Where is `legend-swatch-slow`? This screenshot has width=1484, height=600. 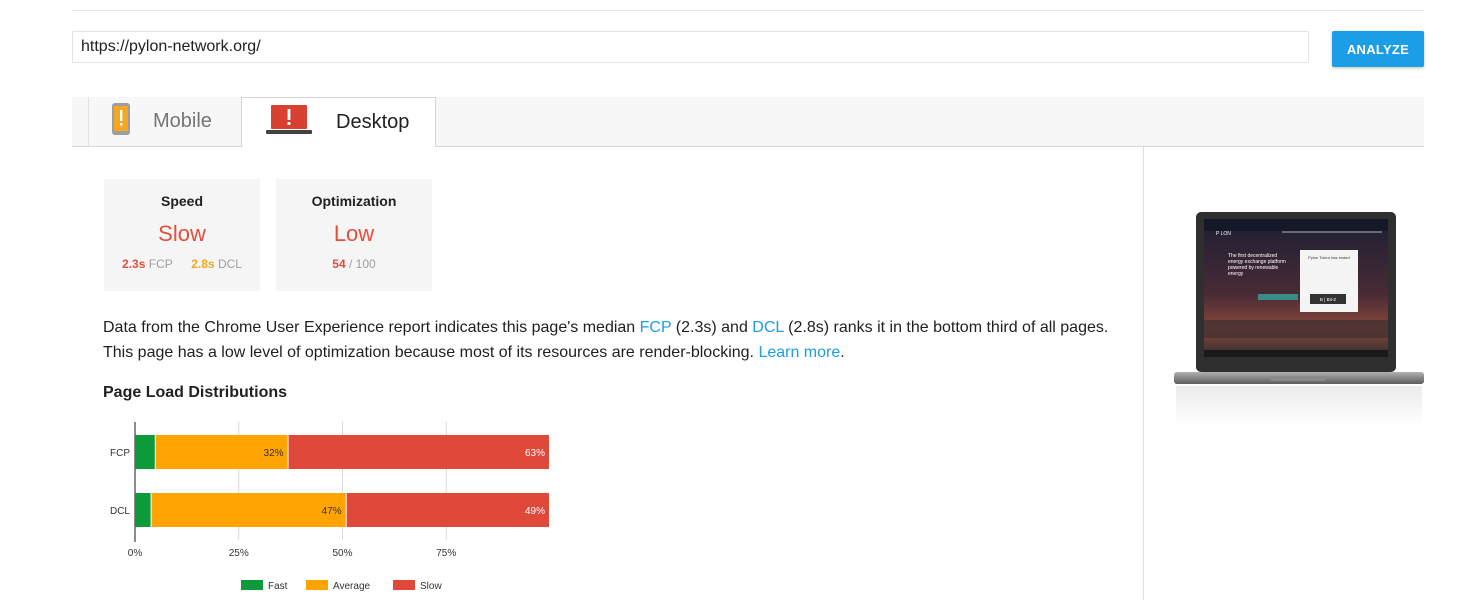
legend-swatch-slow is located at coordinates (404, 585).